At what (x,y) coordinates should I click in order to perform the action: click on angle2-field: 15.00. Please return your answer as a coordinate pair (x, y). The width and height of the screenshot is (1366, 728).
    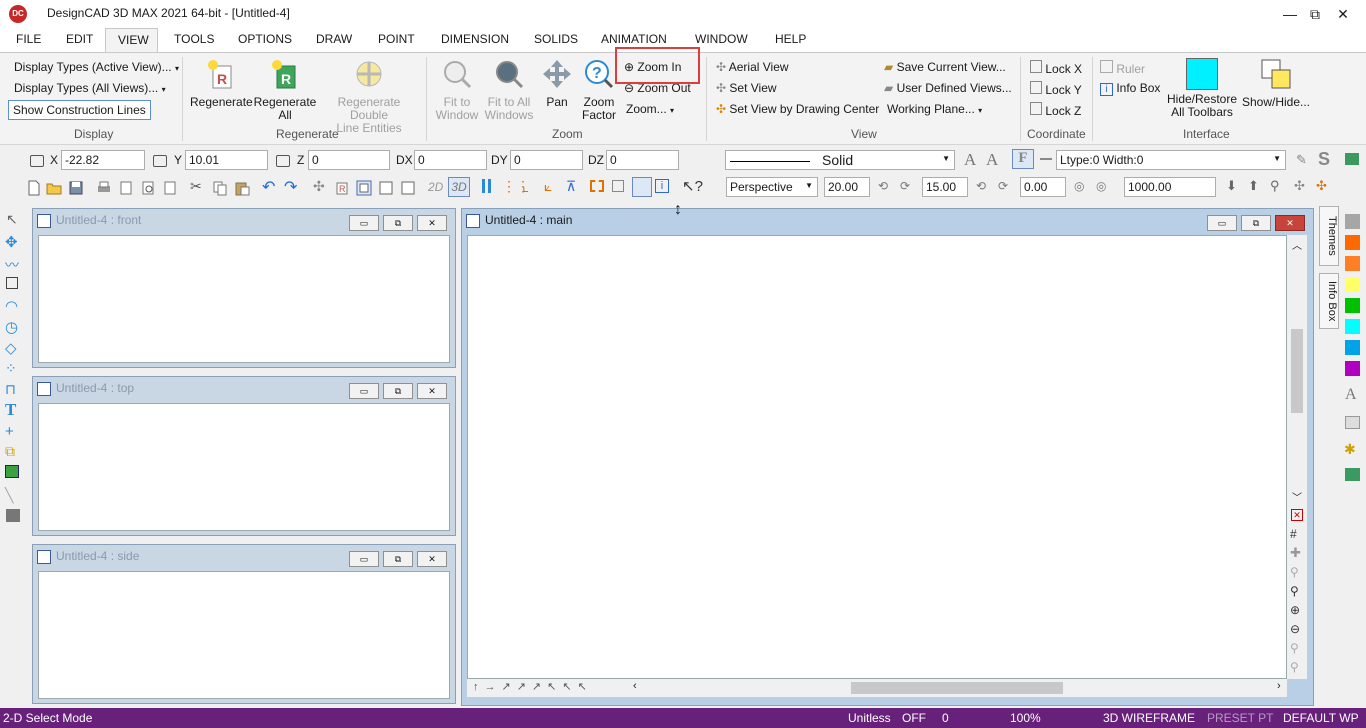
    Looking at the image, I should click on (945, 187).